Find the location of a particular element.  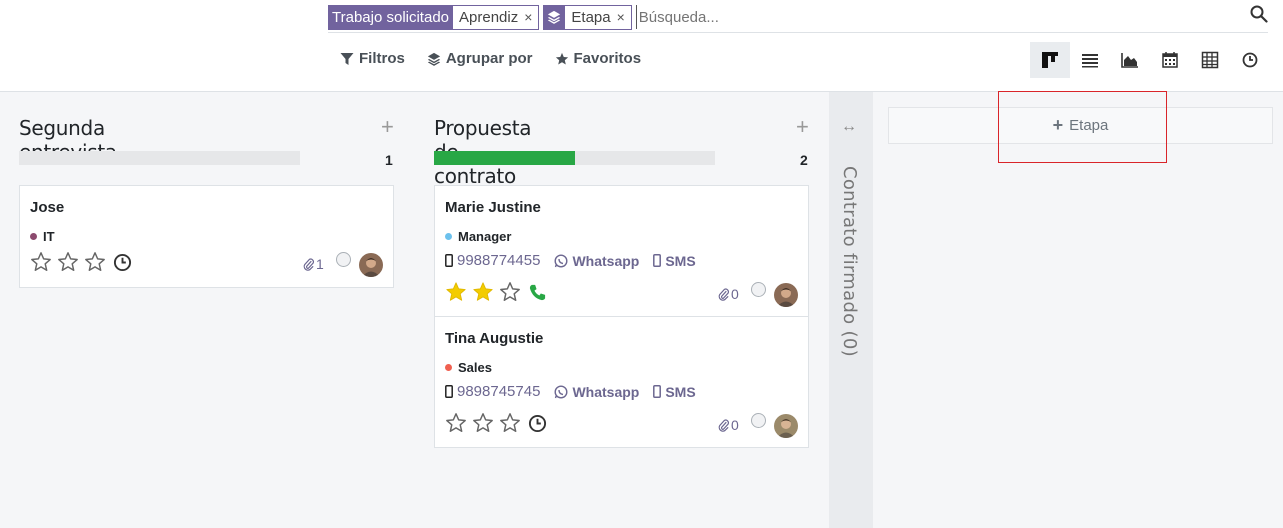

facet-value-text: Etapa is located at coordinates (591, 17).